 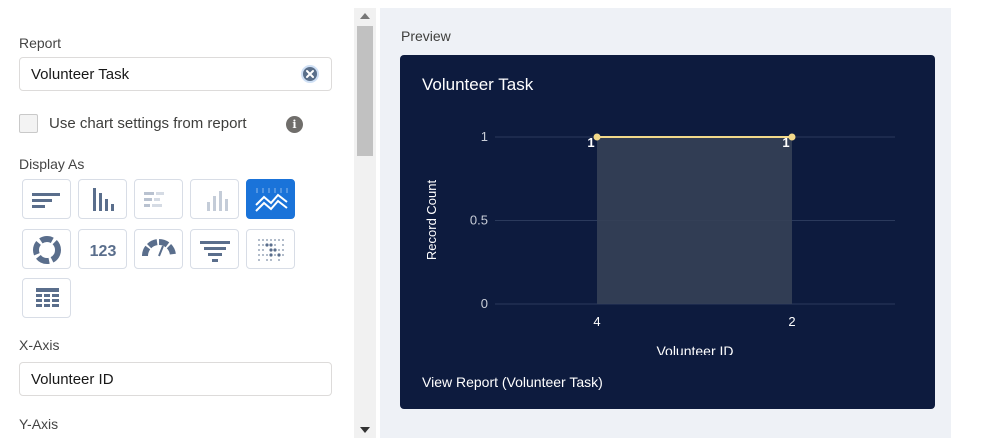 I want to click on preview-label: Preview, so click(x=426, y=36).